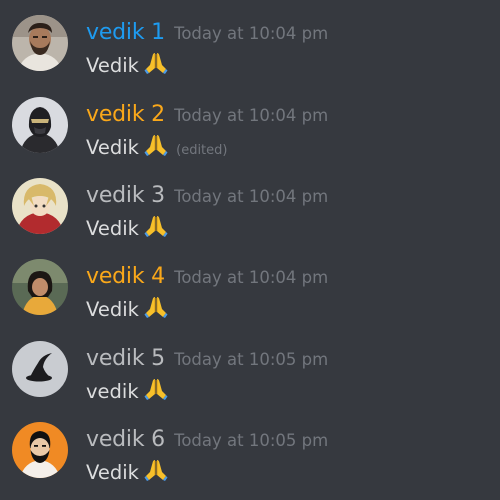 This screenshot has width=500, height=500. I want to click on edited-label: (edited), so click(201, 150).